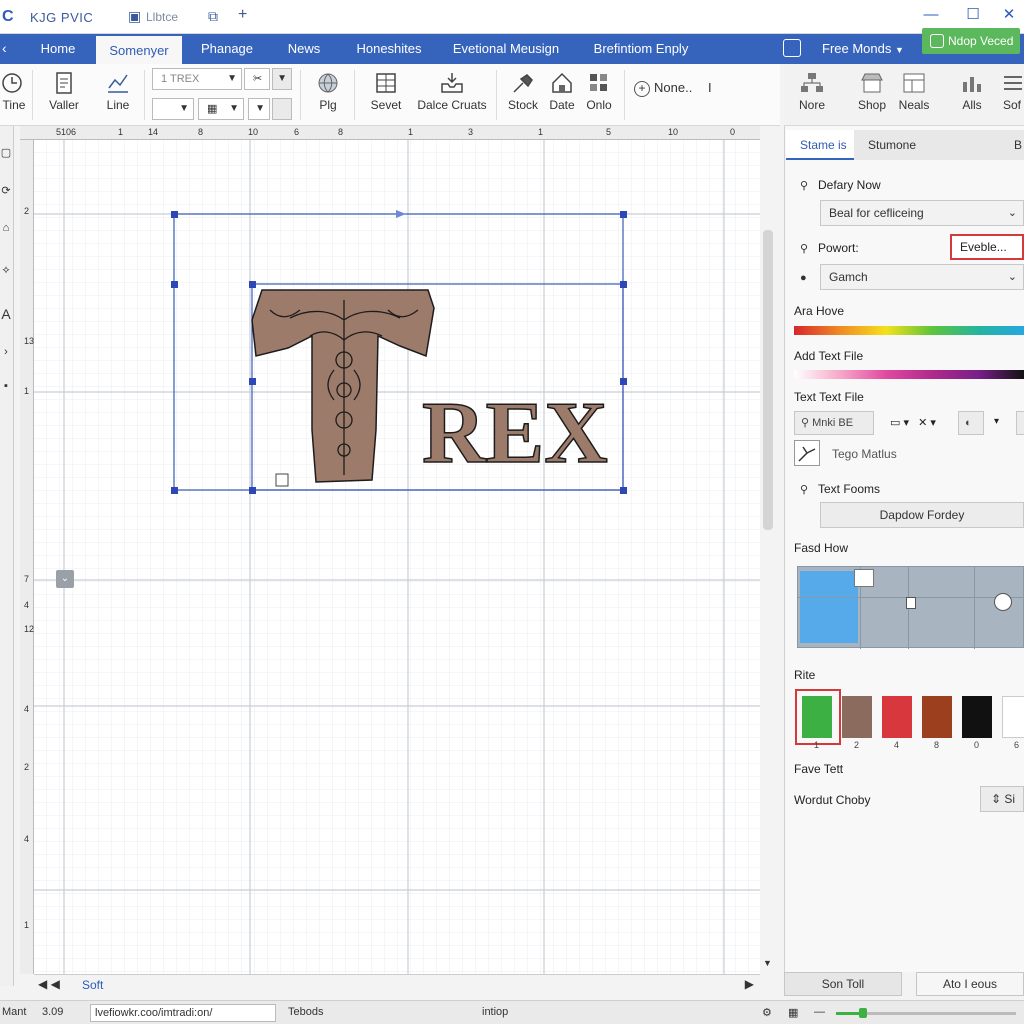 The image size is (1024, 1024). What do you see at coordinates (807, 453) in the screenshot?
I see `path-tool-icon` at bounding box center [807, 453].